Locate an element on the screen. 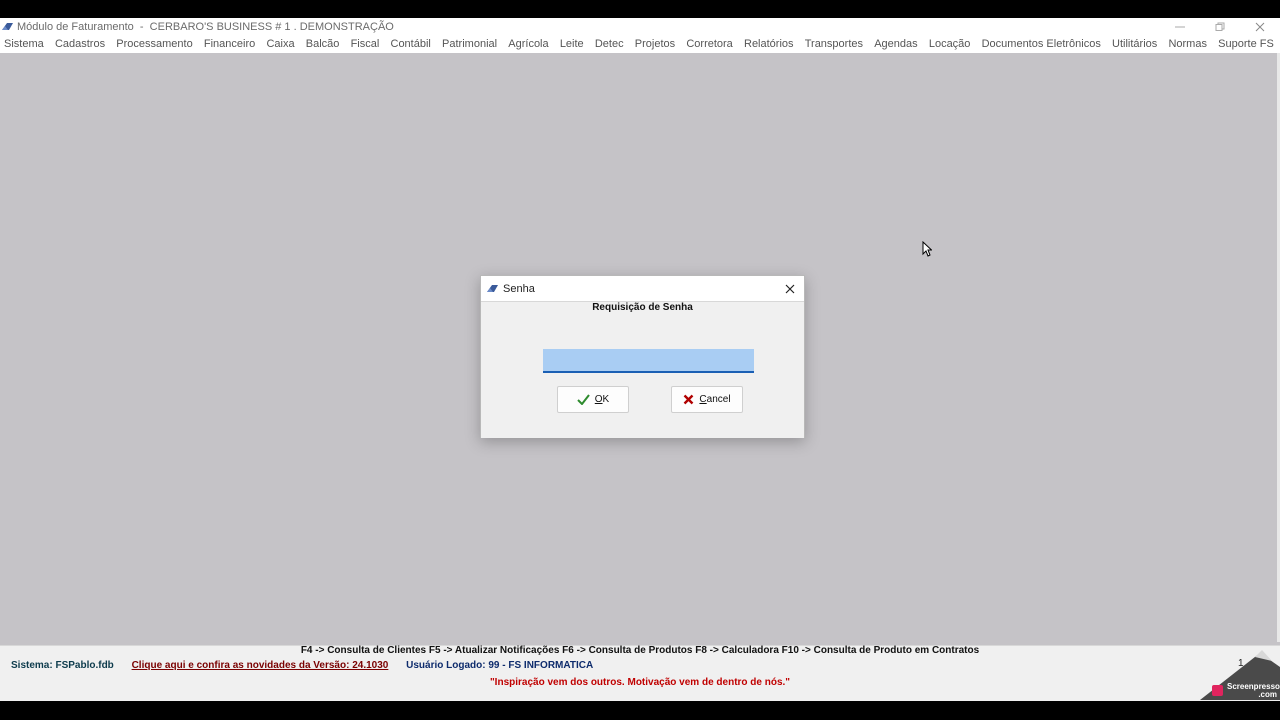  menu-normas: Normas is located at coordinates (1188, 44).